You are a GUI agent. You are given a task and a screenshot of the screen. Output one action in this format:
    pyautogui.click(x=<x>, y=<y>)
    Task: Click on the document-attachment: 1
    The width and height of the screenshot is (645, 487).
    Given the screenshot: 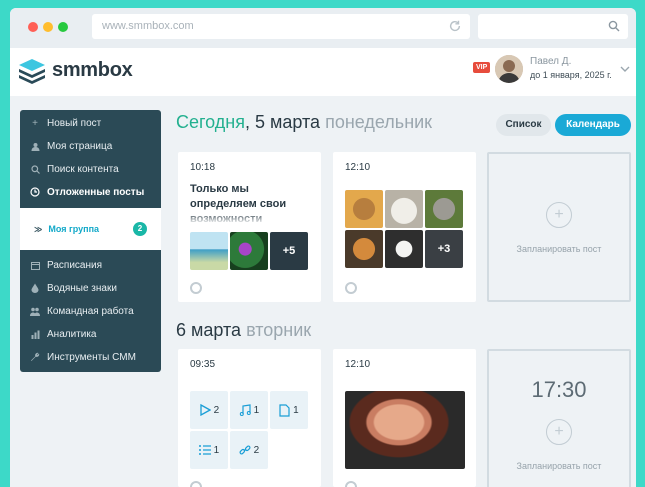 What is the action you would take?
    pyautogui.click(x=289, y=410)
    